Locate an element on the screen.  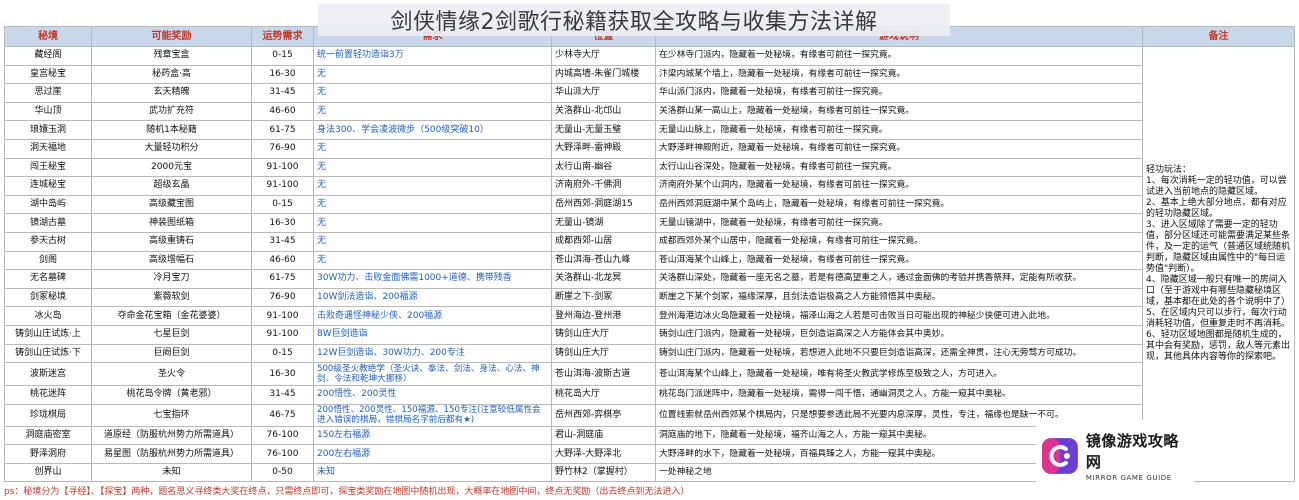
reward-cell: 神装图纸箱 is located at coordinates (171, 223).